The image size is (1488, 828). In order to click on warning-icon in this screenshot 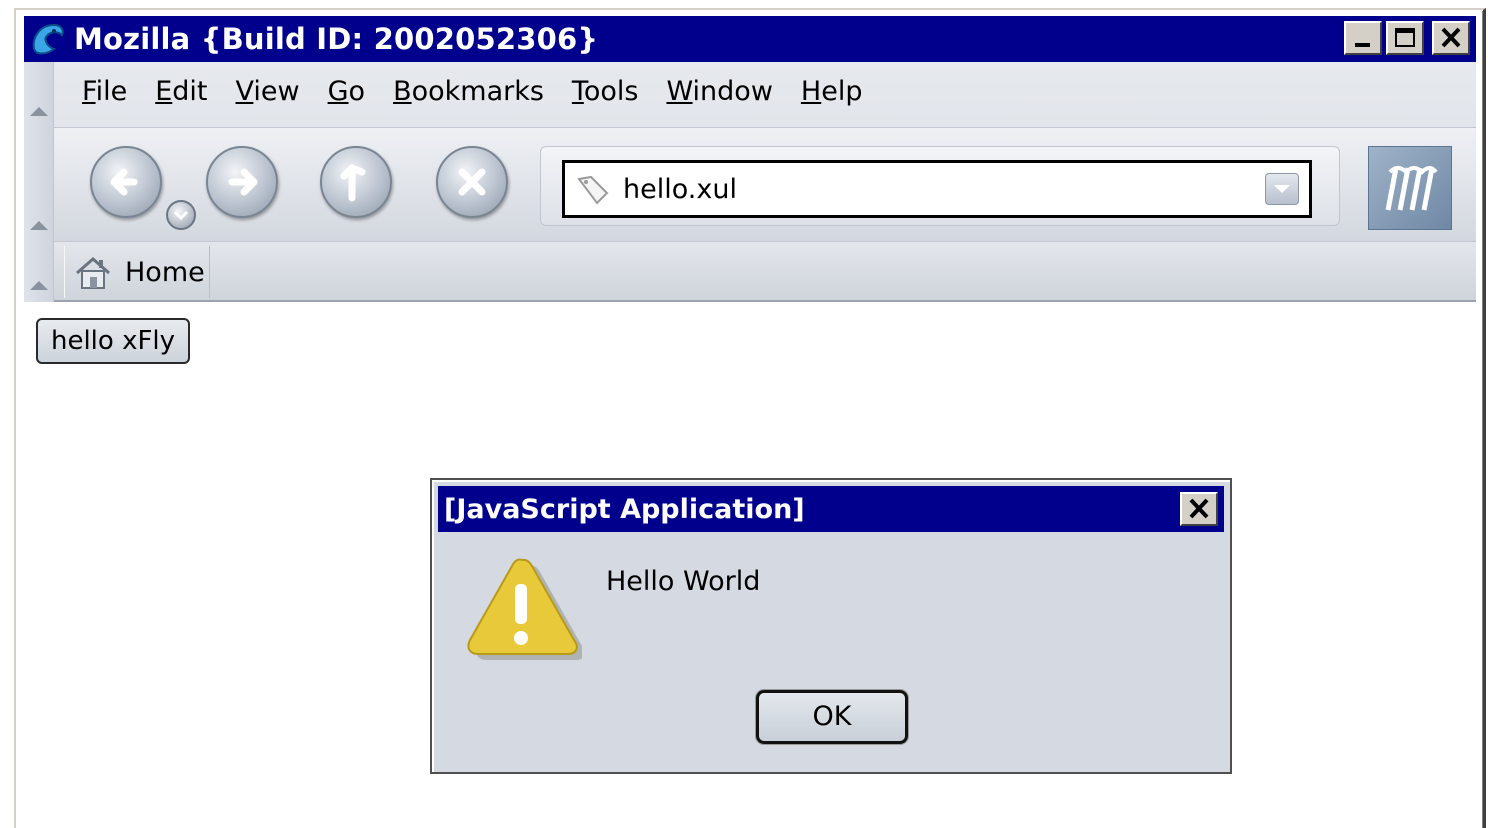, I will do `click(524, 609)`.